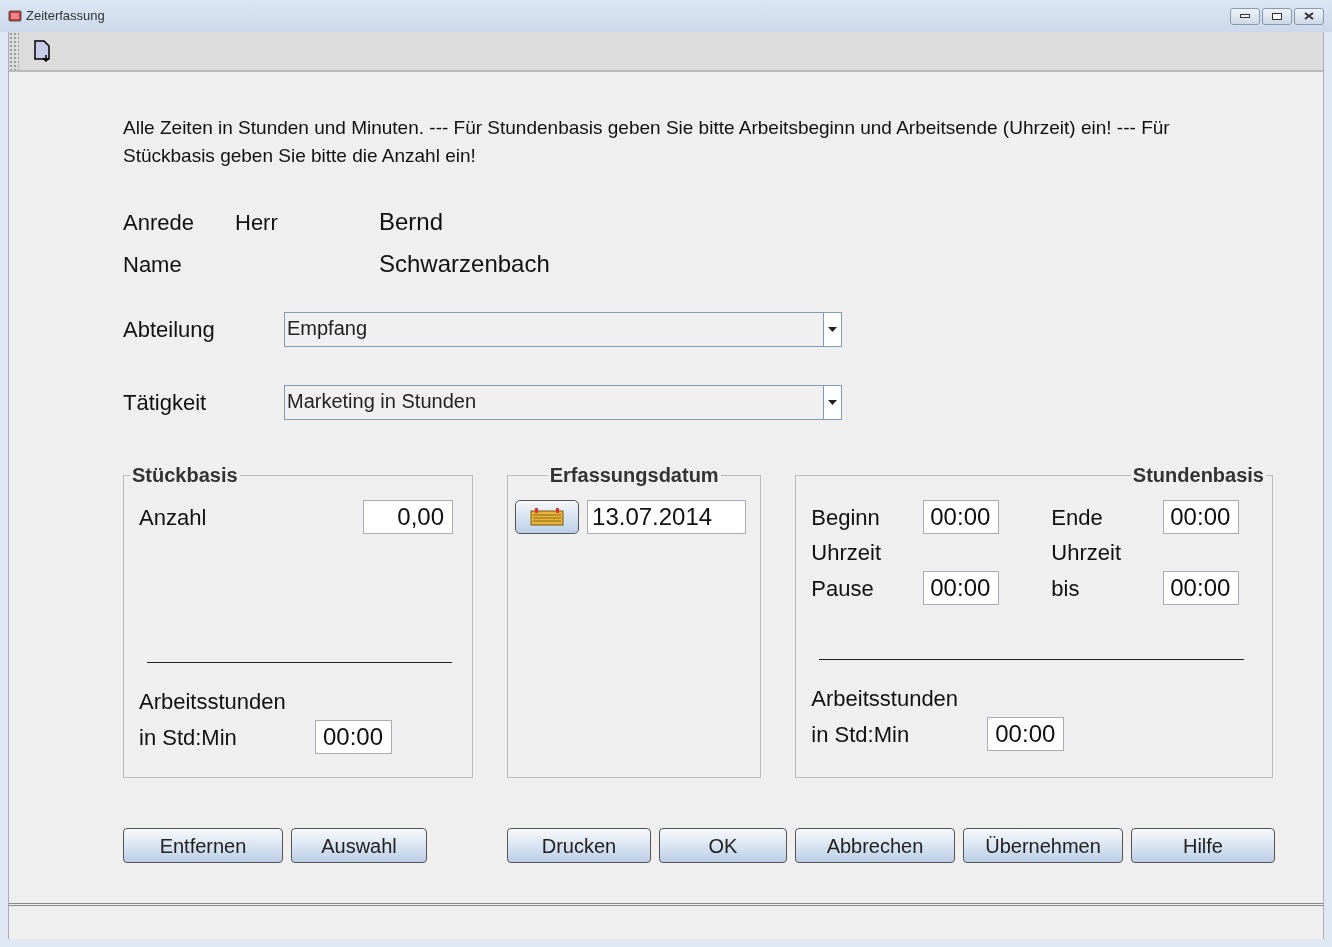 Image resolution: width=1332 pixels, height=947 pixels. What do you see at coordinates (1066, 588) in the screenshot?
I see `field-label: bis` at bounding box center [1066, 588].